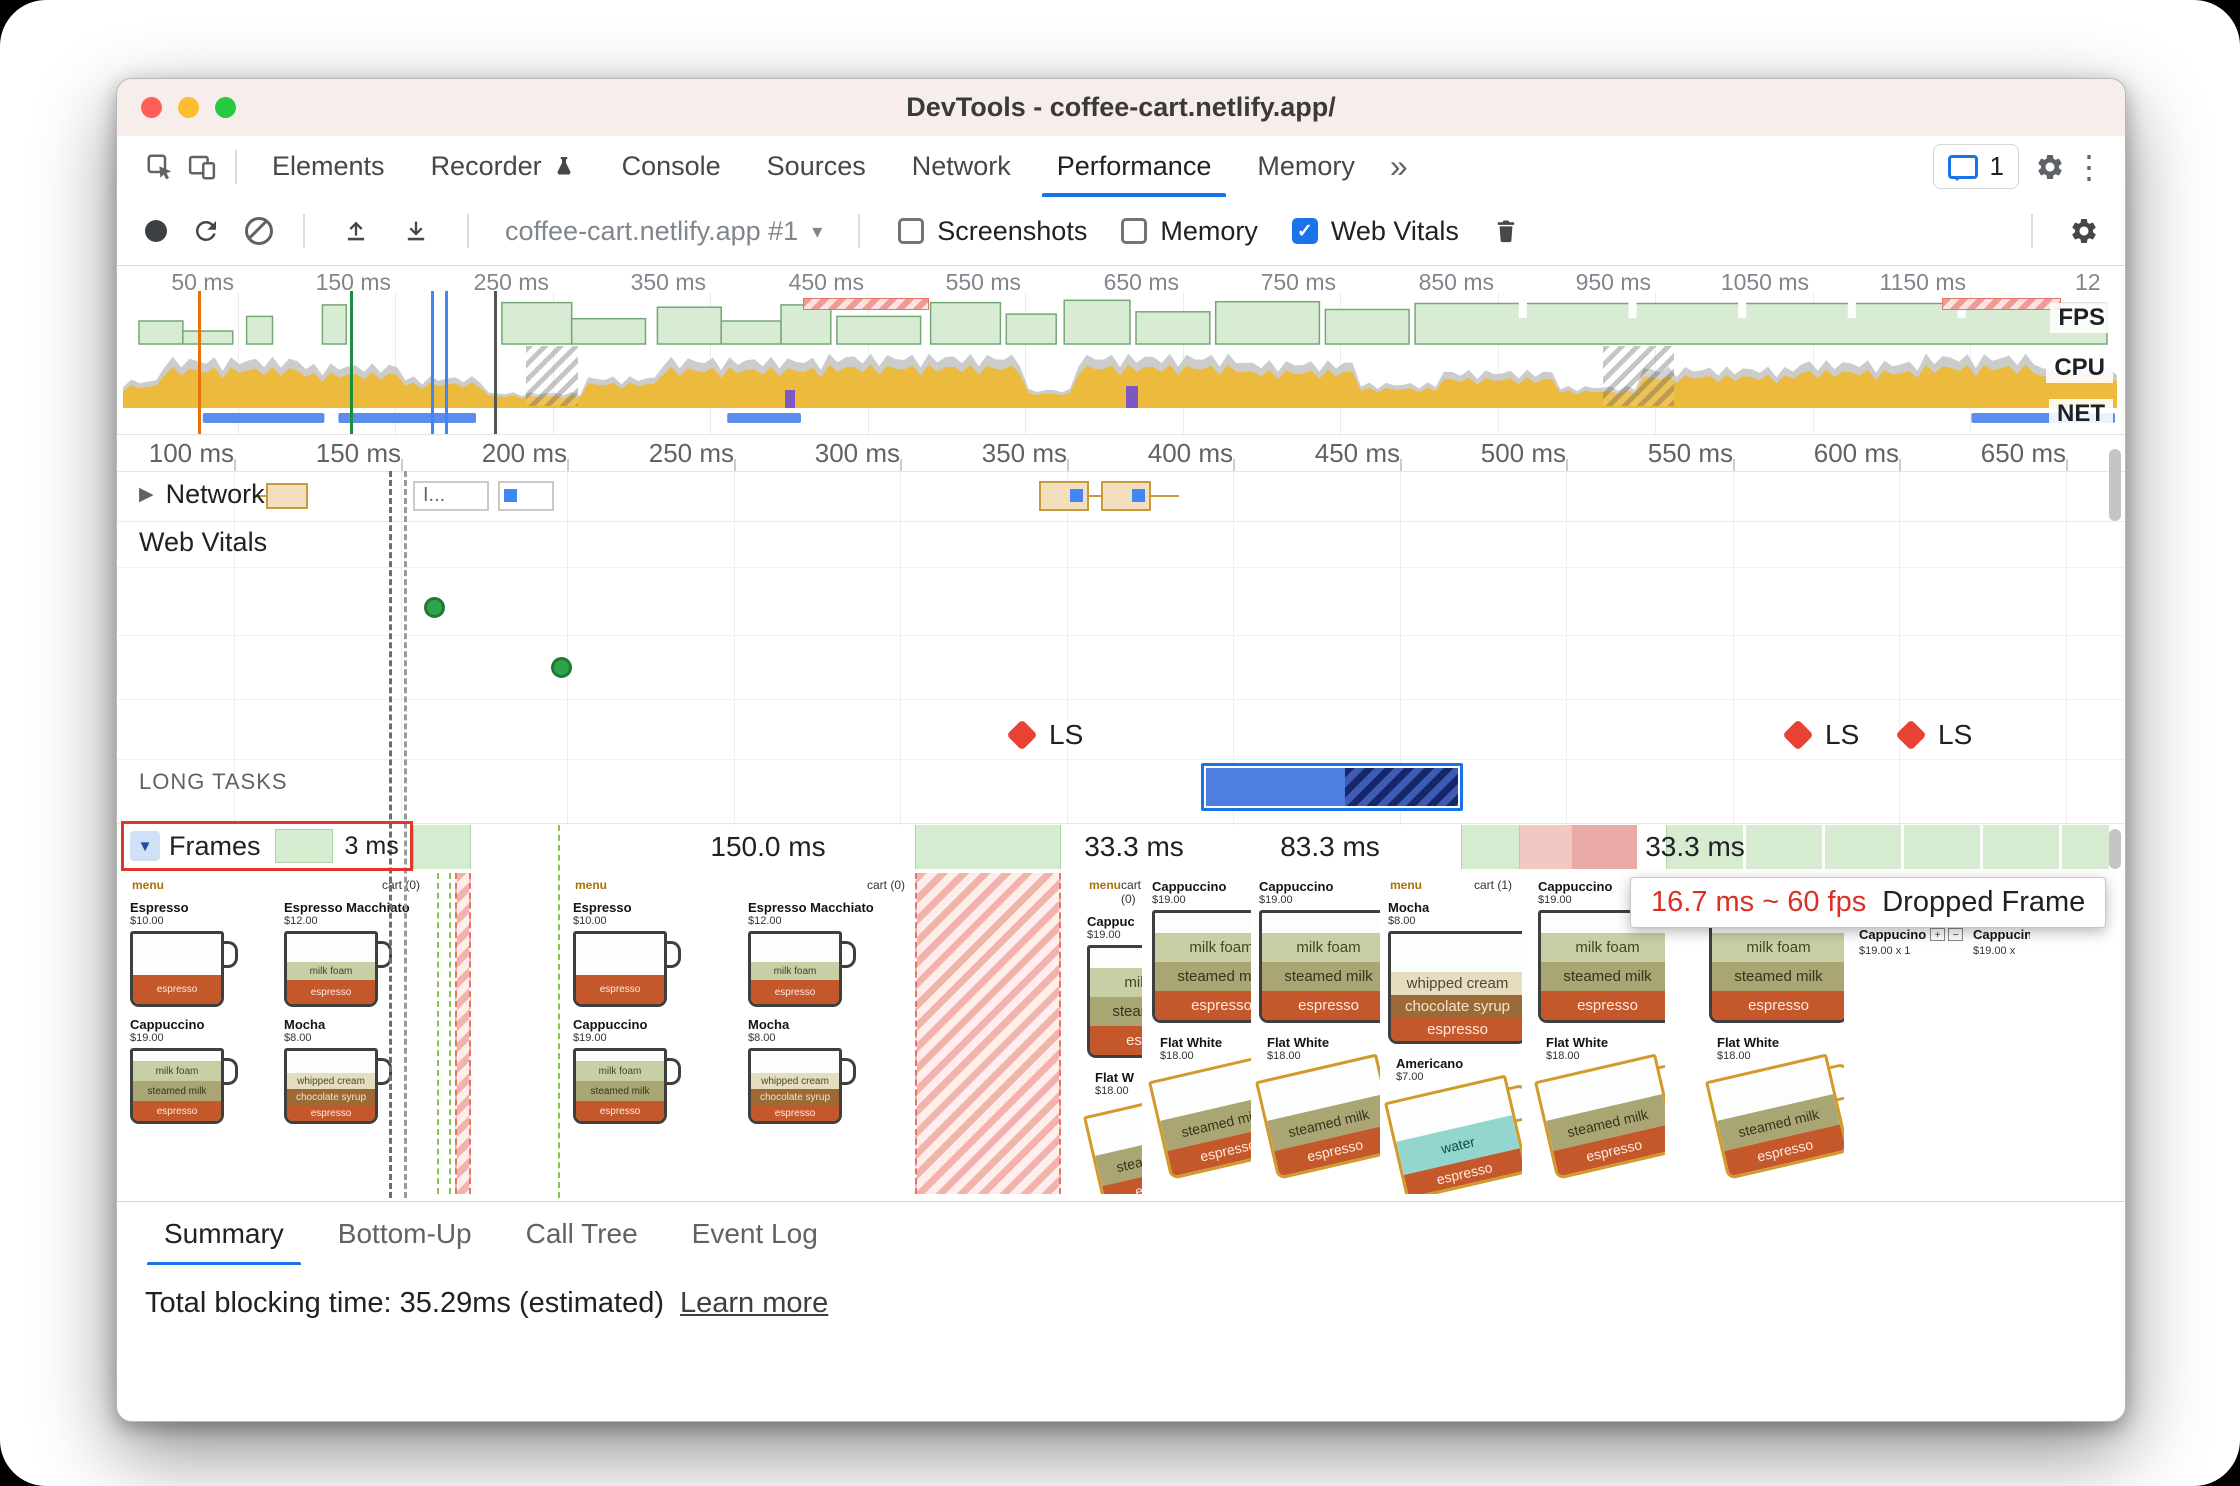 The image size is (2240, 1486). I want to click on web-vitals-lcp-marker, so click(561, 667).